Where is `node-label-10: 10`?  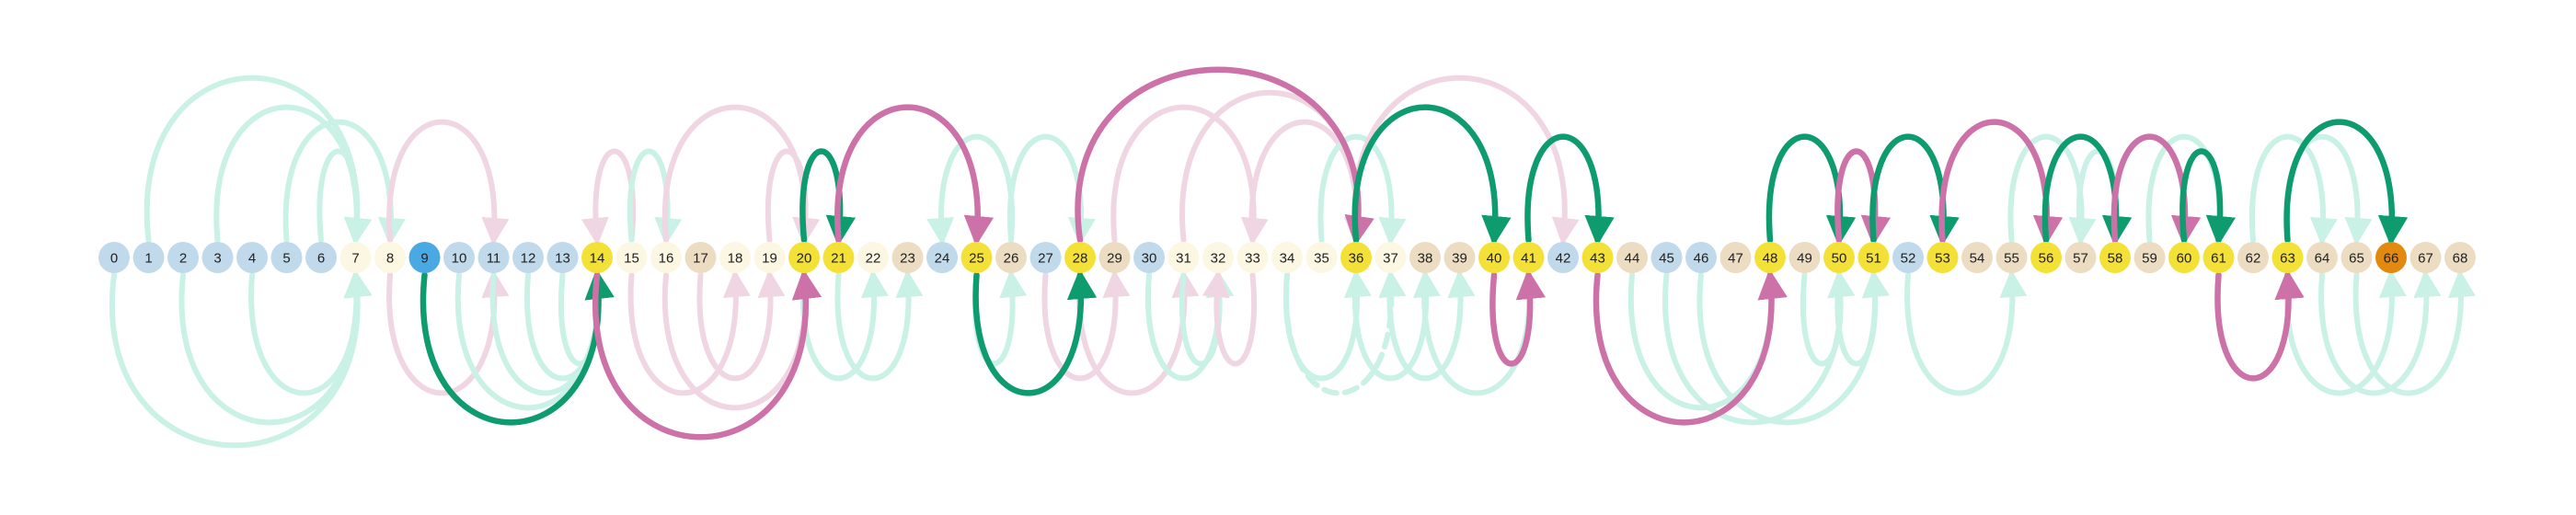 node-label-10: 10 is located at coordinates (459, 259).